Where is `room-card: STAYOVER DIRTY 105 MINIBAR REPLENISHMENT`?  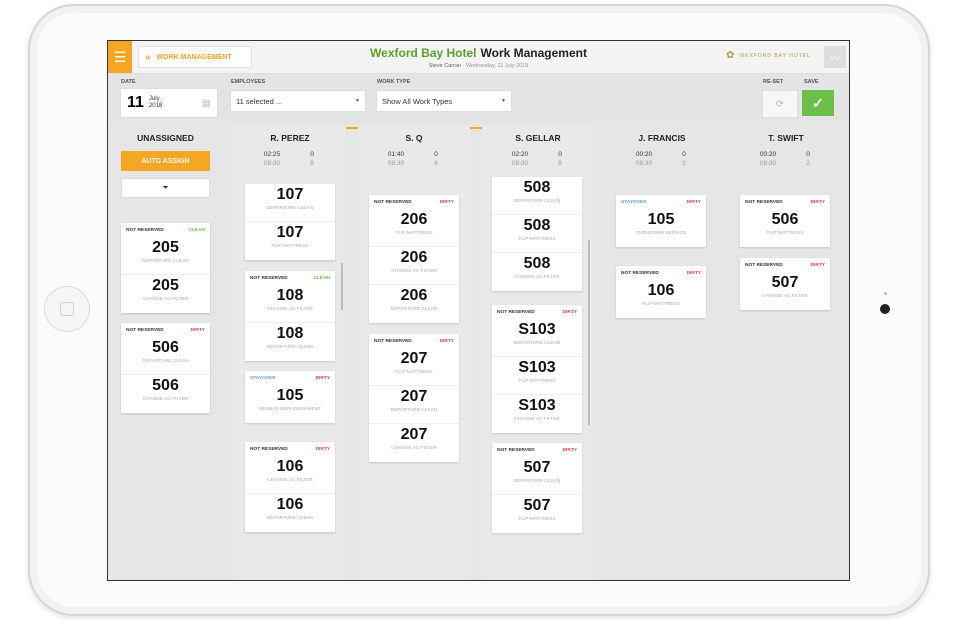 room-card: STAYOVER DIRTY 105 MINIBAR REPLENISHMENT is located at coordinates (290, 397).